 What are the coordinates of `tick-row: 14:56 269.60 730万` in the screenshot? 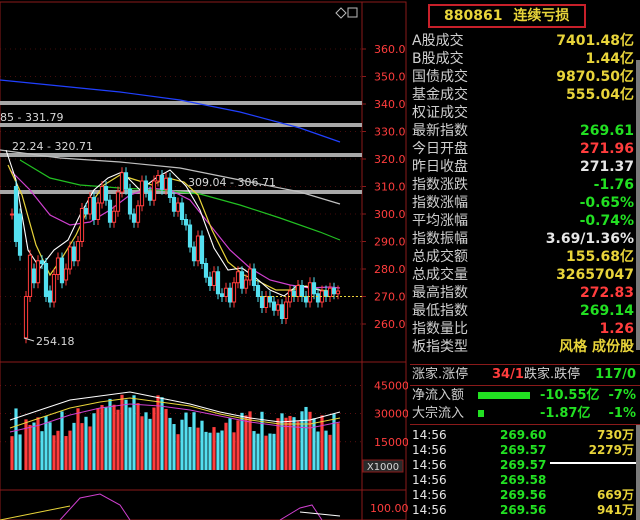 It's located at (523, 435).